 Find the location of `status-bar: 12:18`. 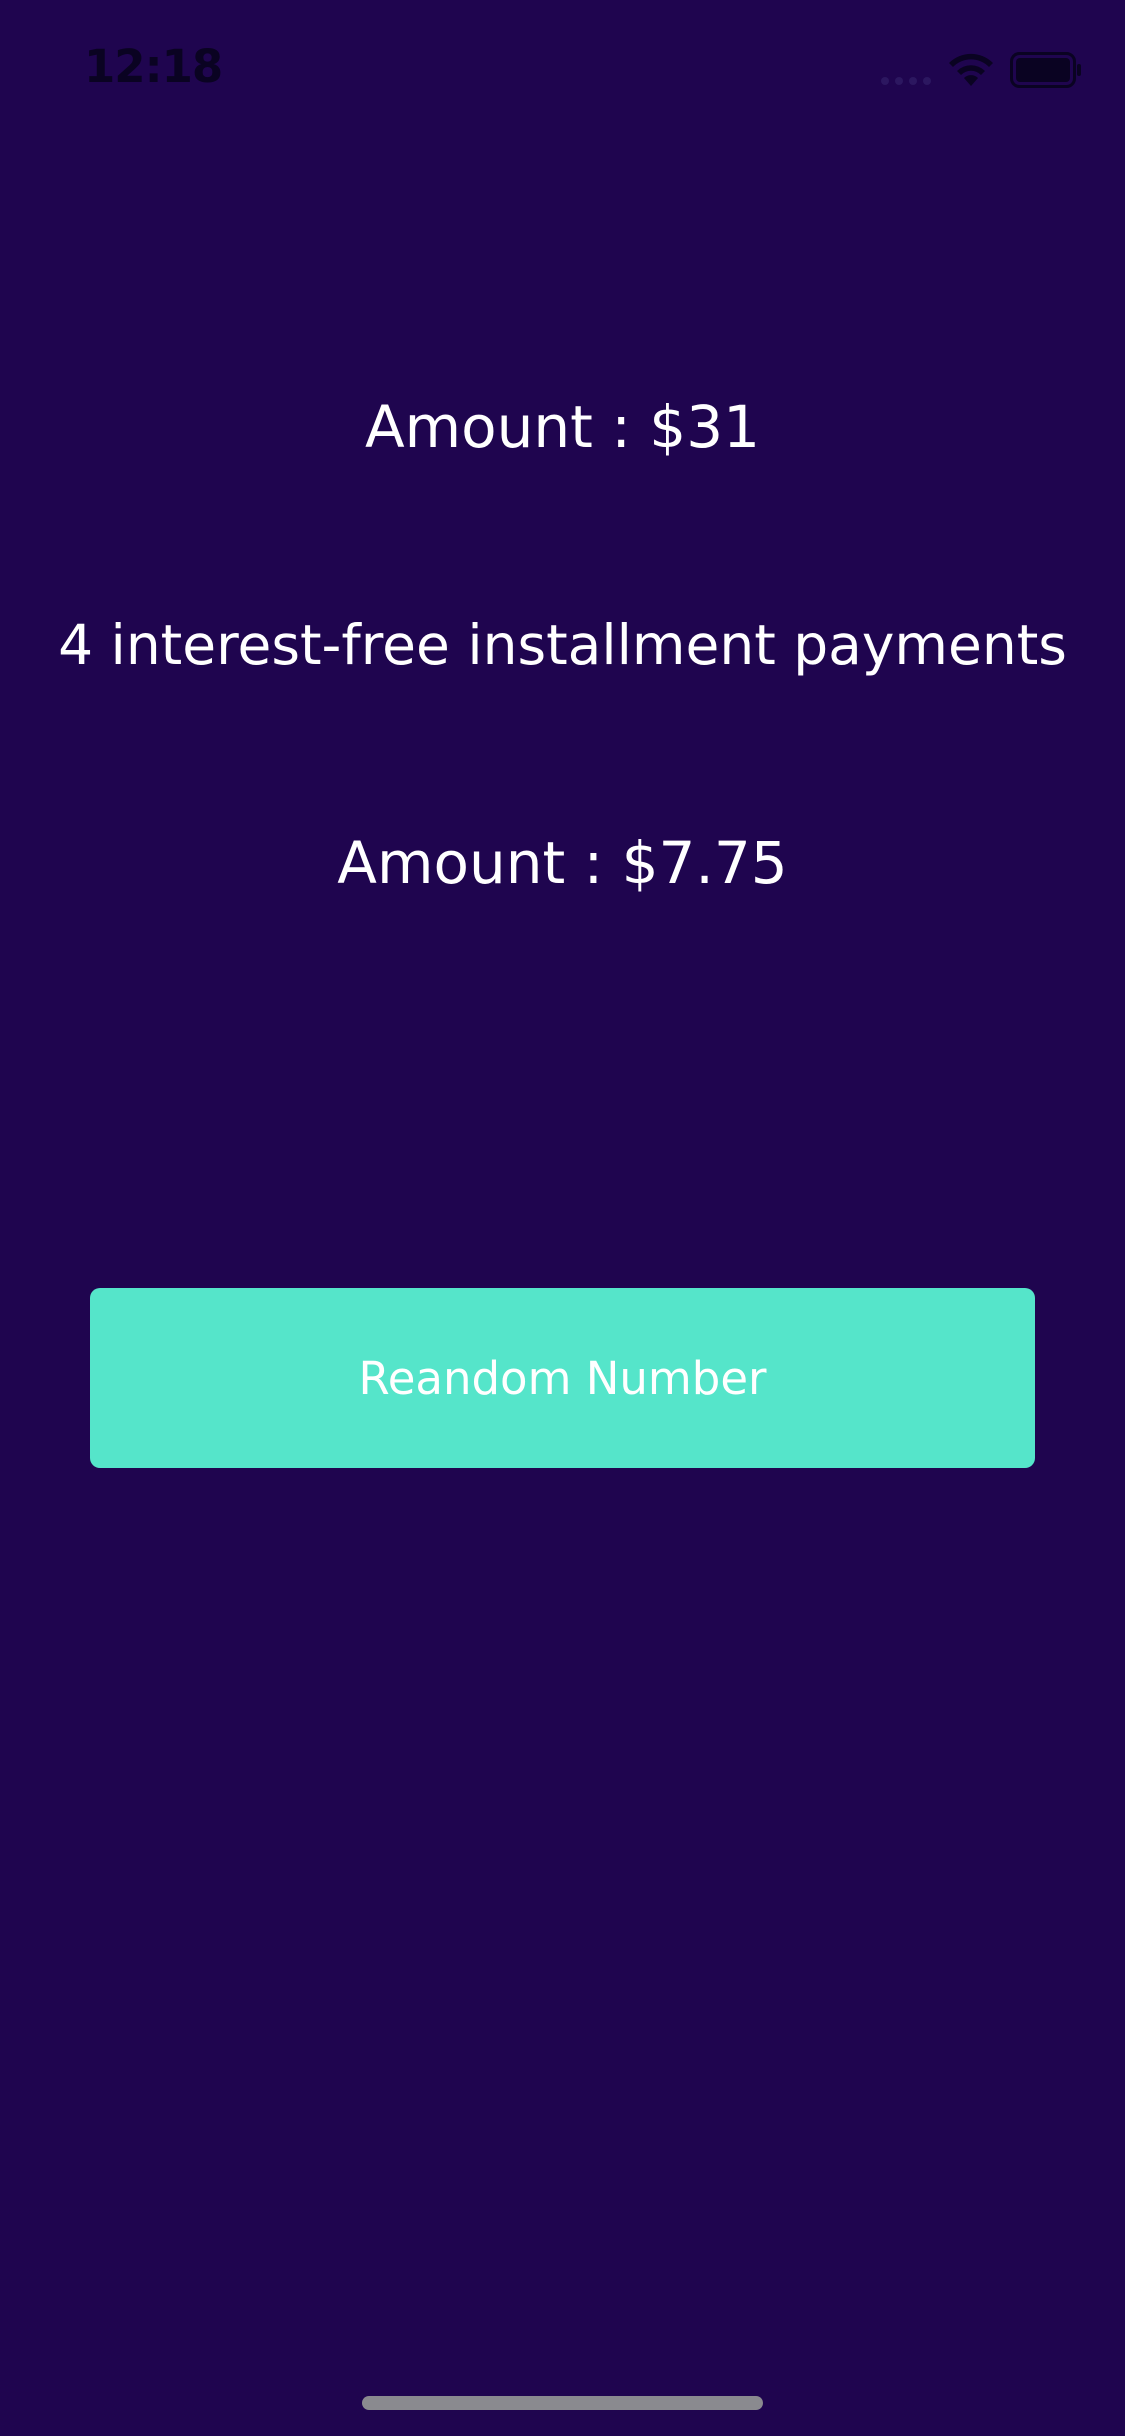

status-bar: 12:18 is located at coordinates (562, 67).